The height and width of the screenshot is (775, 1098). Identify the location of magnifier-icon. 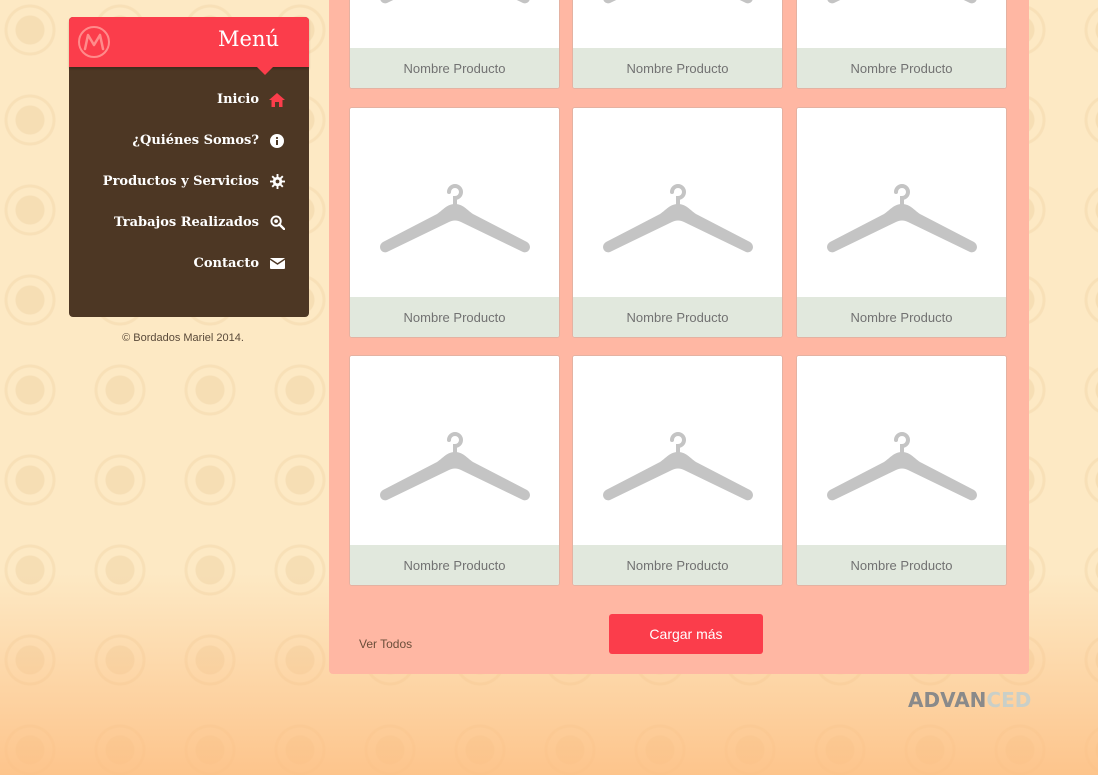
(277, 223).